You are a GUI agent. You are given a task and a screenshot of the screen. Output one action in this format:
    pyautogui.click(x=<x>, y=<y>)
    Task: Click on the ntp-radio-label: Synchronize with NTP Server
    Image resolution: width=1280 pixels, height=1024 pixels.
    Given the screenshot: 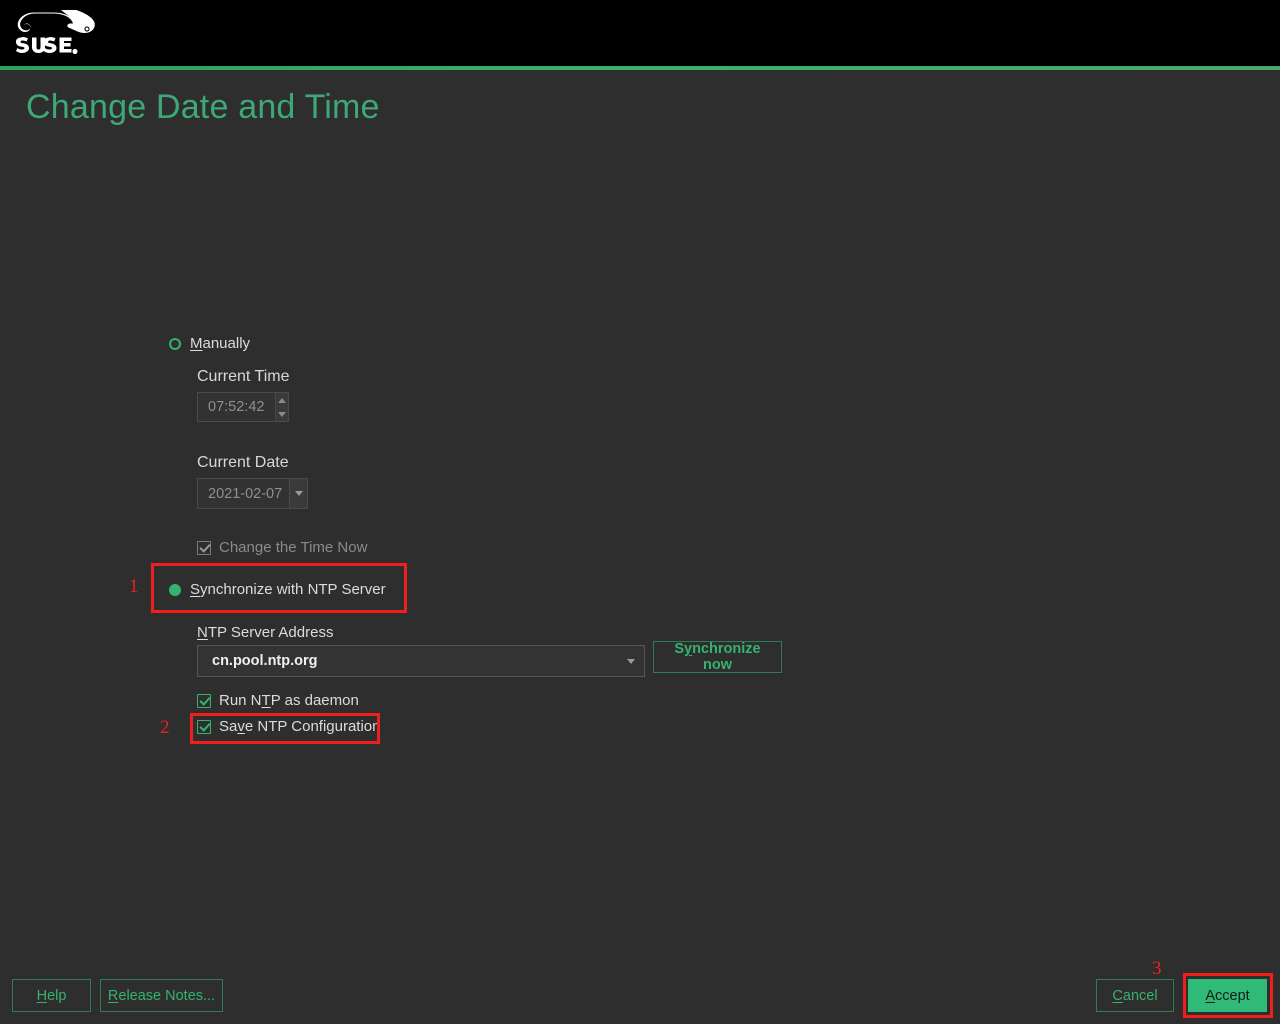 What is the action you would take?
    pyautogui.click(x=288, y=589)
    